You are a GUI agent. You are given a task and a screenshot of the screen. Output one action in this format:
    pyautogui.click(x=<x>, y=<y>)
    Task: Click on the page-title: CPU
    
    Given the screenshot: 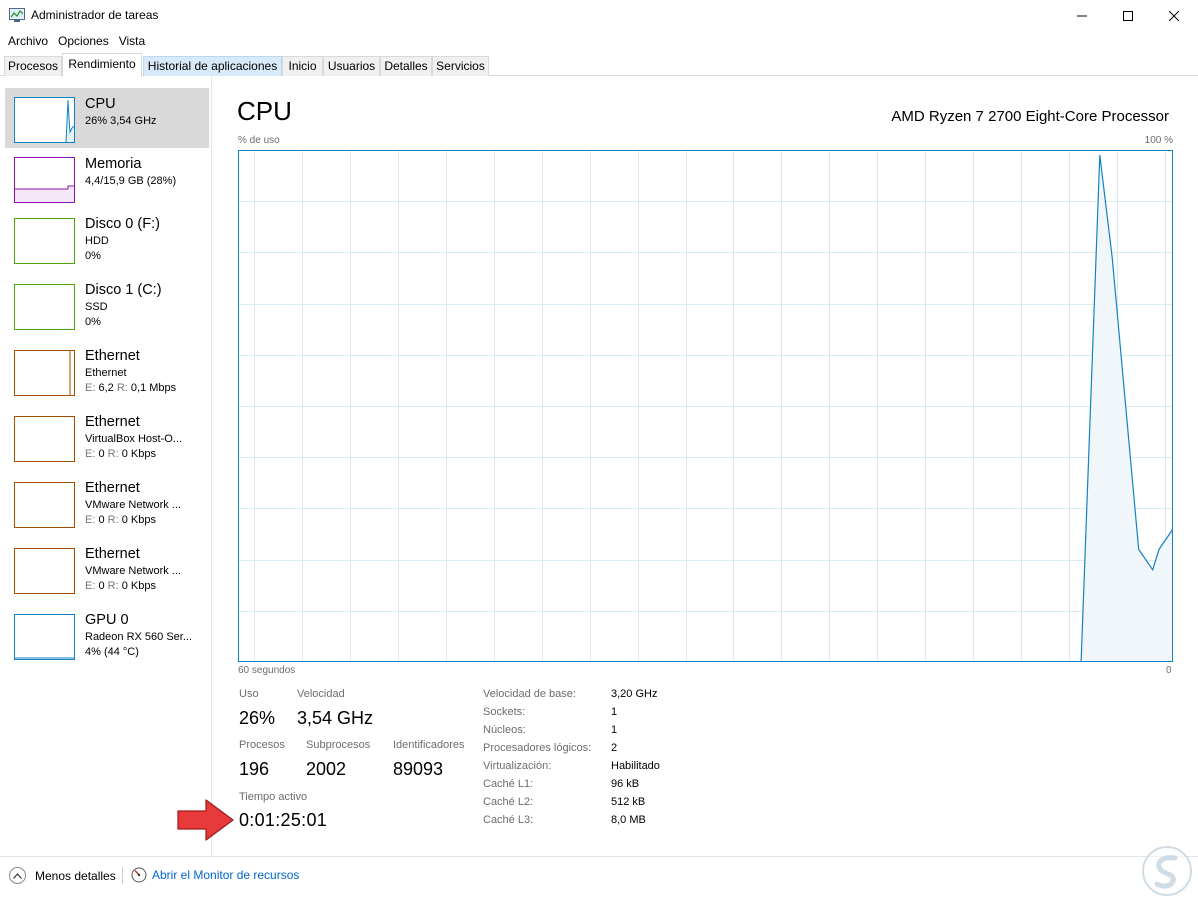 What is the action you would take?
    pyautogui.click(x=264, y=111)
    